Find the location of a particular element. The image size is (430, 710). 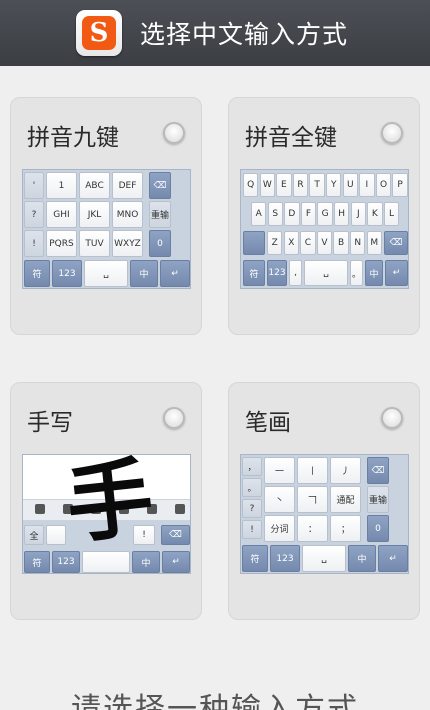

keyboard-preview-qwerty: Q W E R T Y U I O P A S D F G H J K L Z X C V B N M ⌫ 符 123, ␣。中 ↵ is located at coordinates (324, 229).